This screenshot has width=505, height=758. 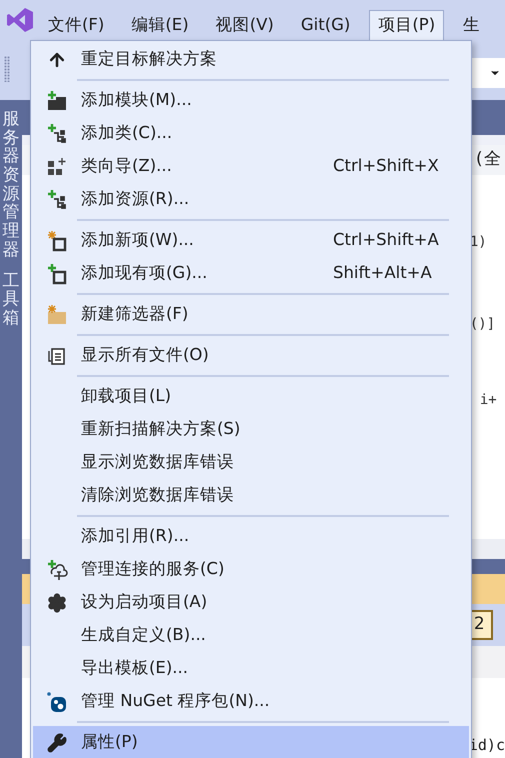 What do you see at coordinates (486, 745) in the screenshot?
I see `code-text: id)c` at bounding box center [486, 745].